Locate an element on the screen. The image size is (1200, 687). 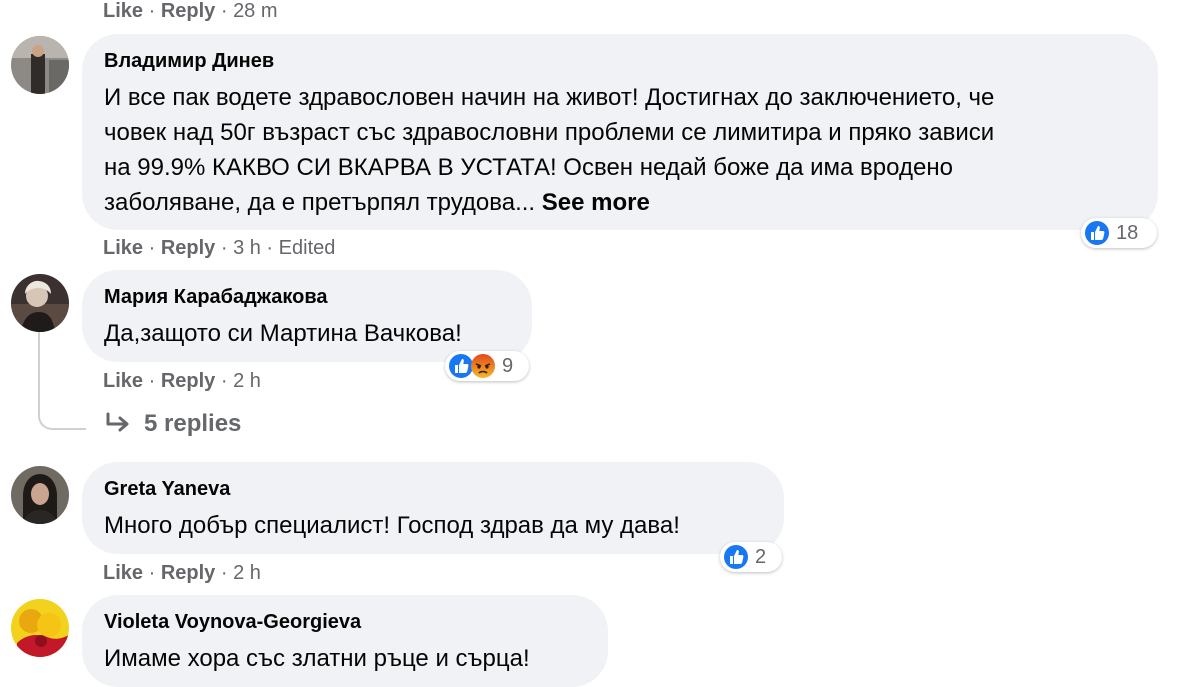
comment-timestamp: 28 m is located at coordinates (255, 11).